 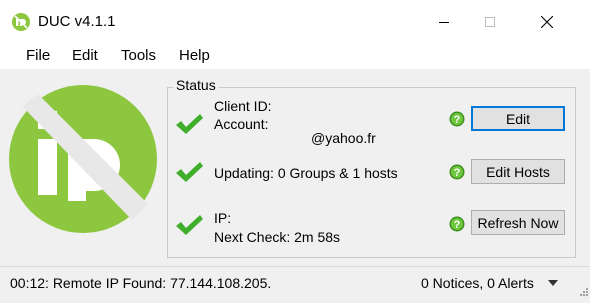 What do you see at coordinates (477, 283) in the screenshot?
I see `notices-alerts: 0 Notices, 0 Alerts` at bounding box center [477, 283].